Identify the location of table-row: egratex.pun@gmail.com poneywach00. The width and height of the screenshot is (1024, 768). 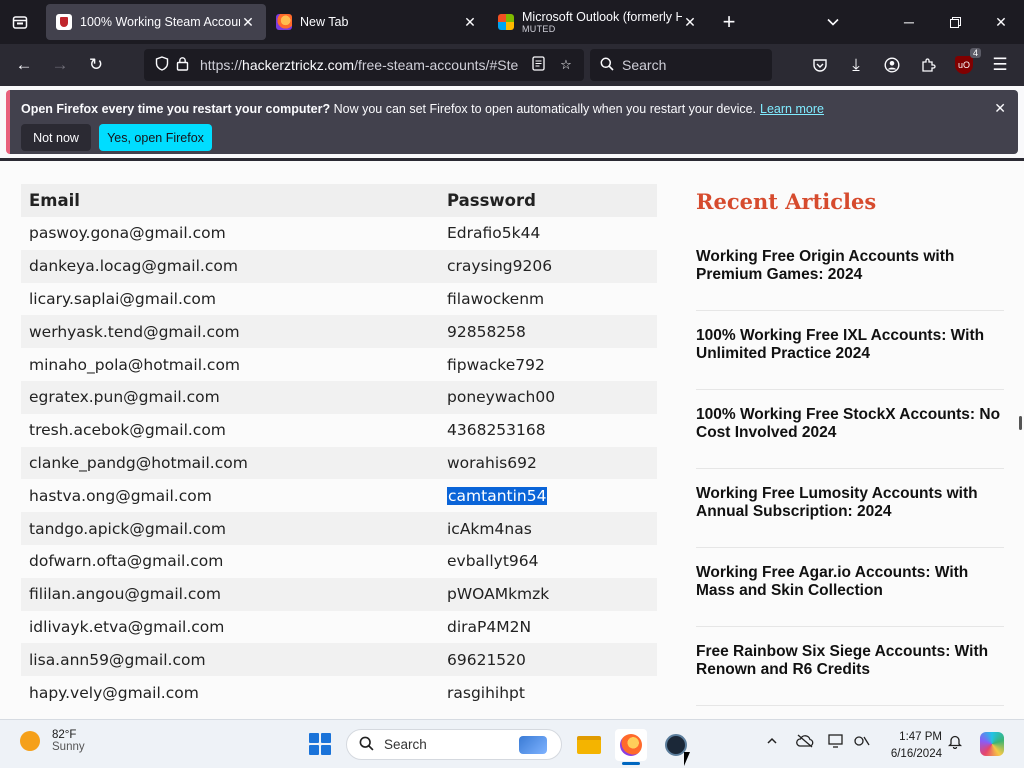
(339, 397).